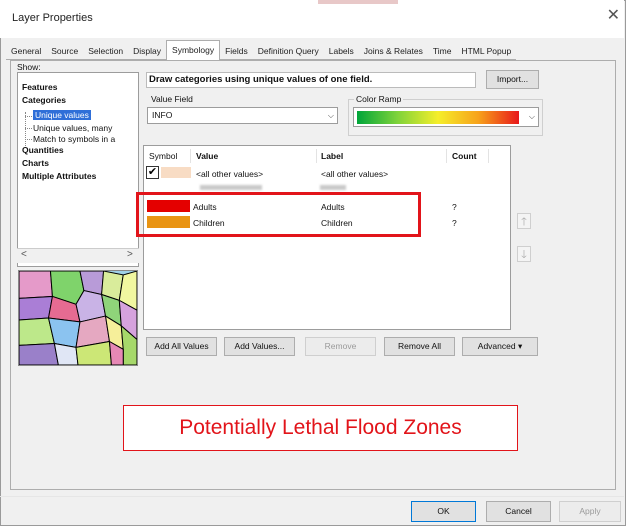 The width and height of the screenshot is (626, 526). What do you see at coordinates (419, 346) in the screenshot?
I see `remove-all-button: Remove All` at bounding box center [419, 346].